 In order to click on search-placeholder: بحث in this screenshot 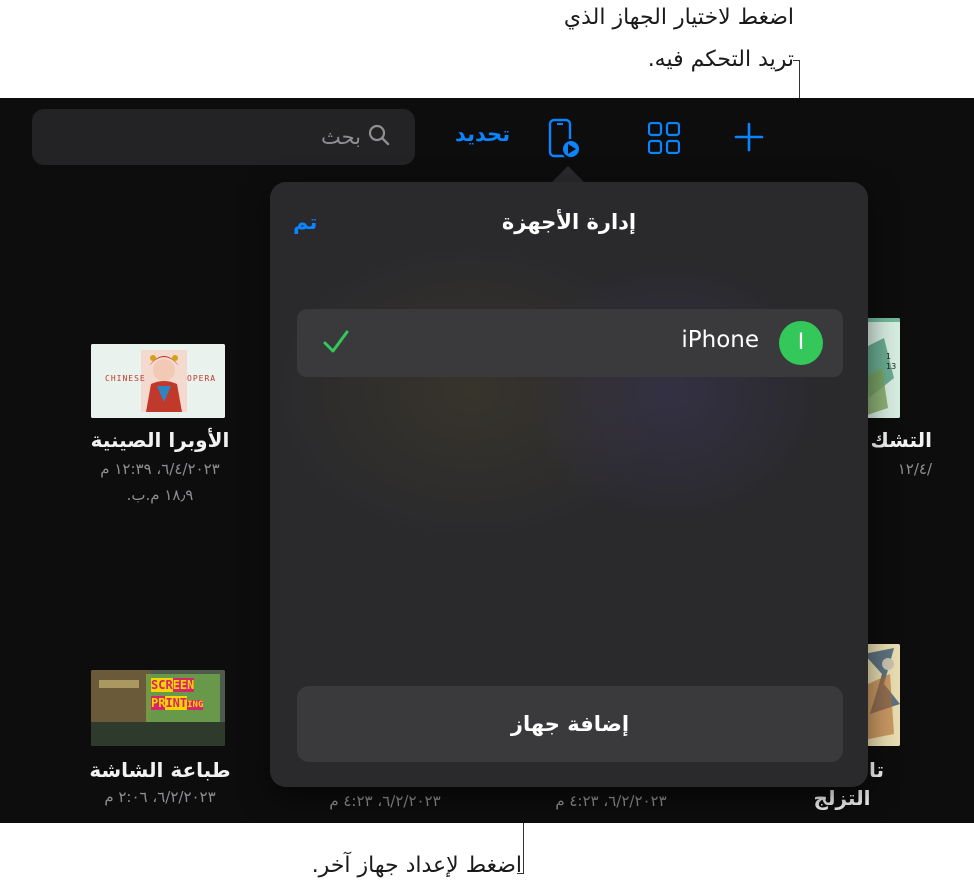, I will do `click(340, 137)`.